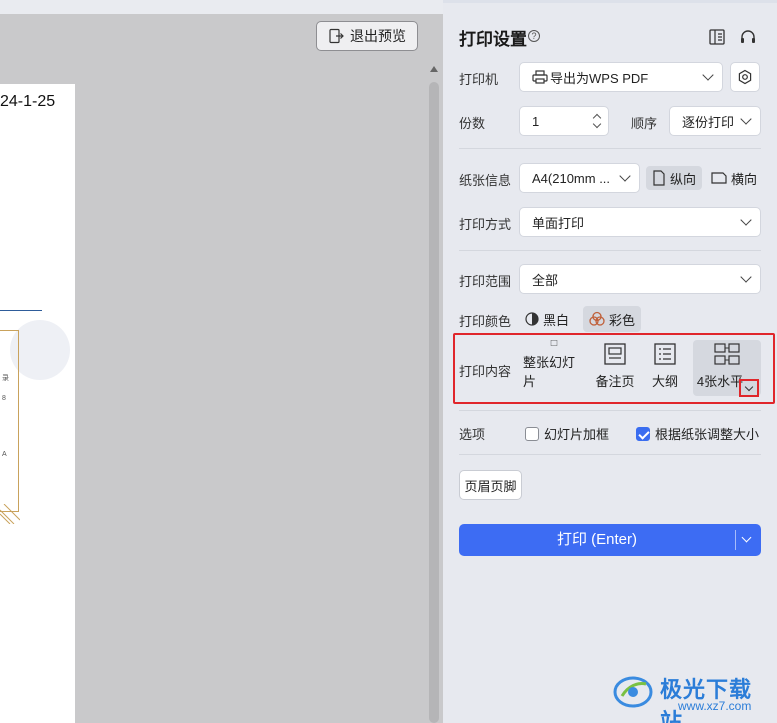 The image size is (777, 723). I want to click on page-side-text: 录, so click(5, 378).